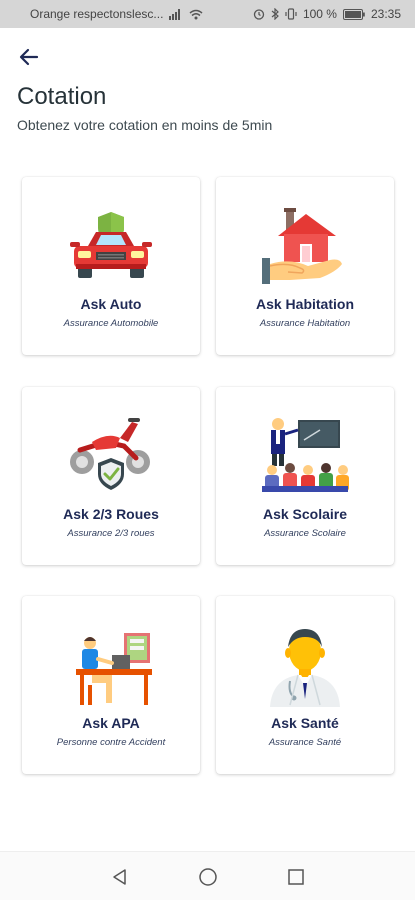 This screenshot has height=900, width=415. Describe the element at coordinates (305, 667) in the screenshot. I see `doctor-icon` at that location.